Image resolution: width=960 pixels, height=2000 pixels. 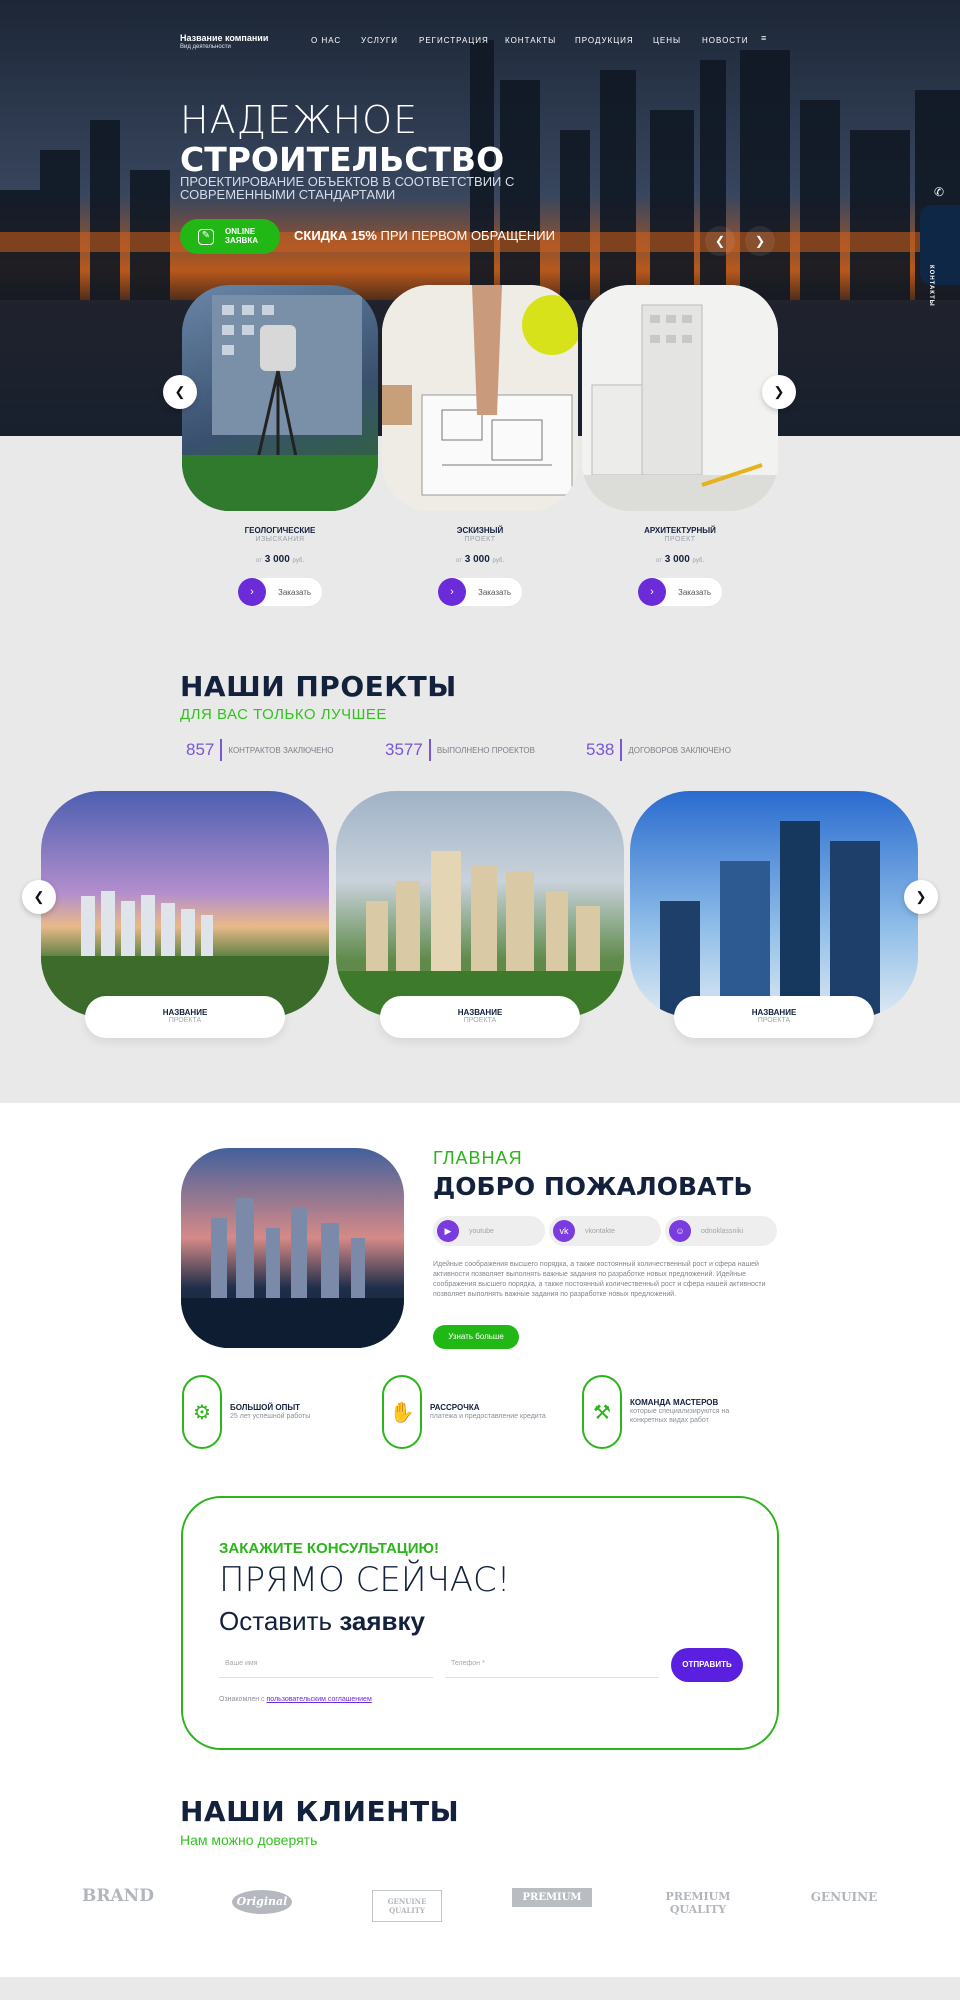 I want to click on hero-prev-arrow: ❮, so click(x=720, y=241).